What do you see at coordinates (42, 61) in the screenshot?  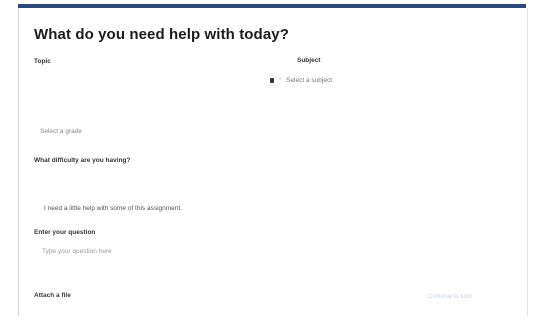 I see `topic-label: Topic` at bounding box center [42, 61].